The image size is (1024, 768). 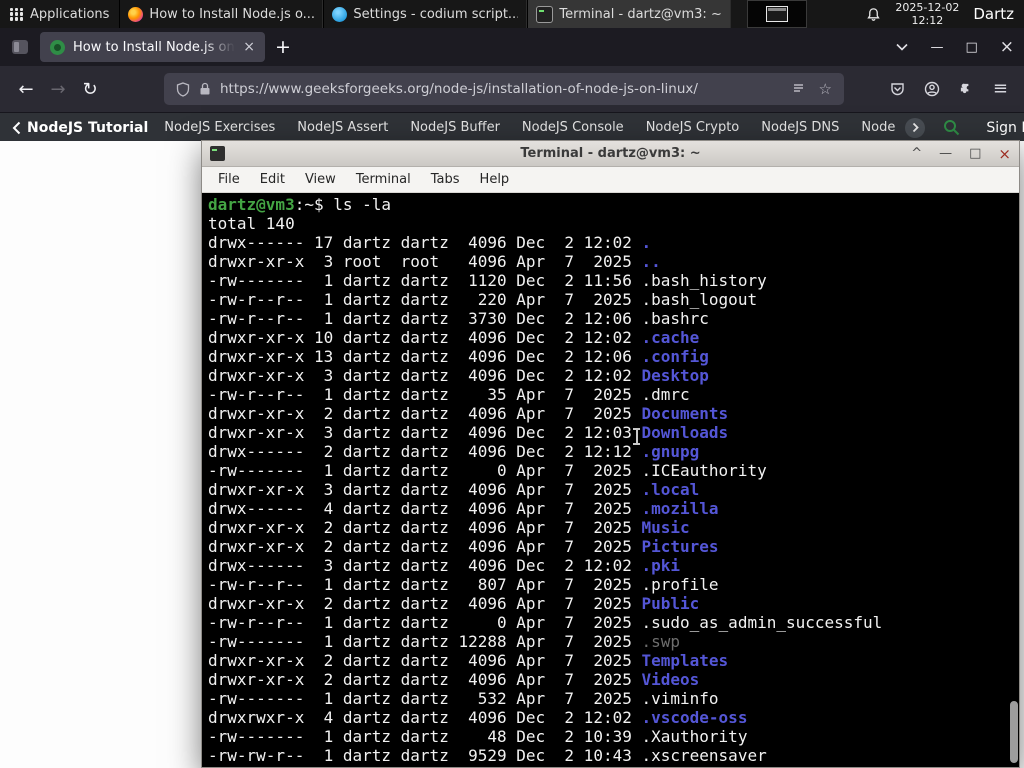 What do you see at coordinates (1013, 480) in the screenshot?
I see `terminal-scrollbar` at bounding box center [1013, 480].